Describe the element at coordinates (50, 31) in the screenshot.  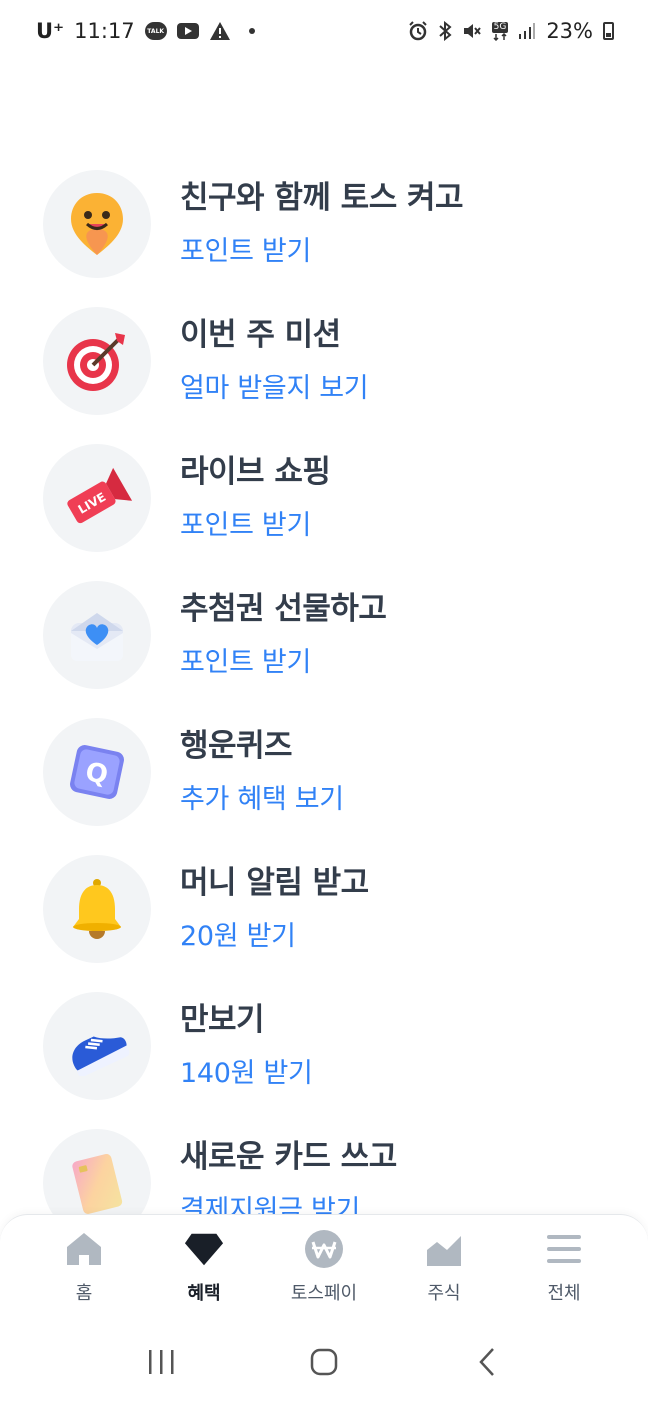
I see `carrier-label: U⁺` at that location.